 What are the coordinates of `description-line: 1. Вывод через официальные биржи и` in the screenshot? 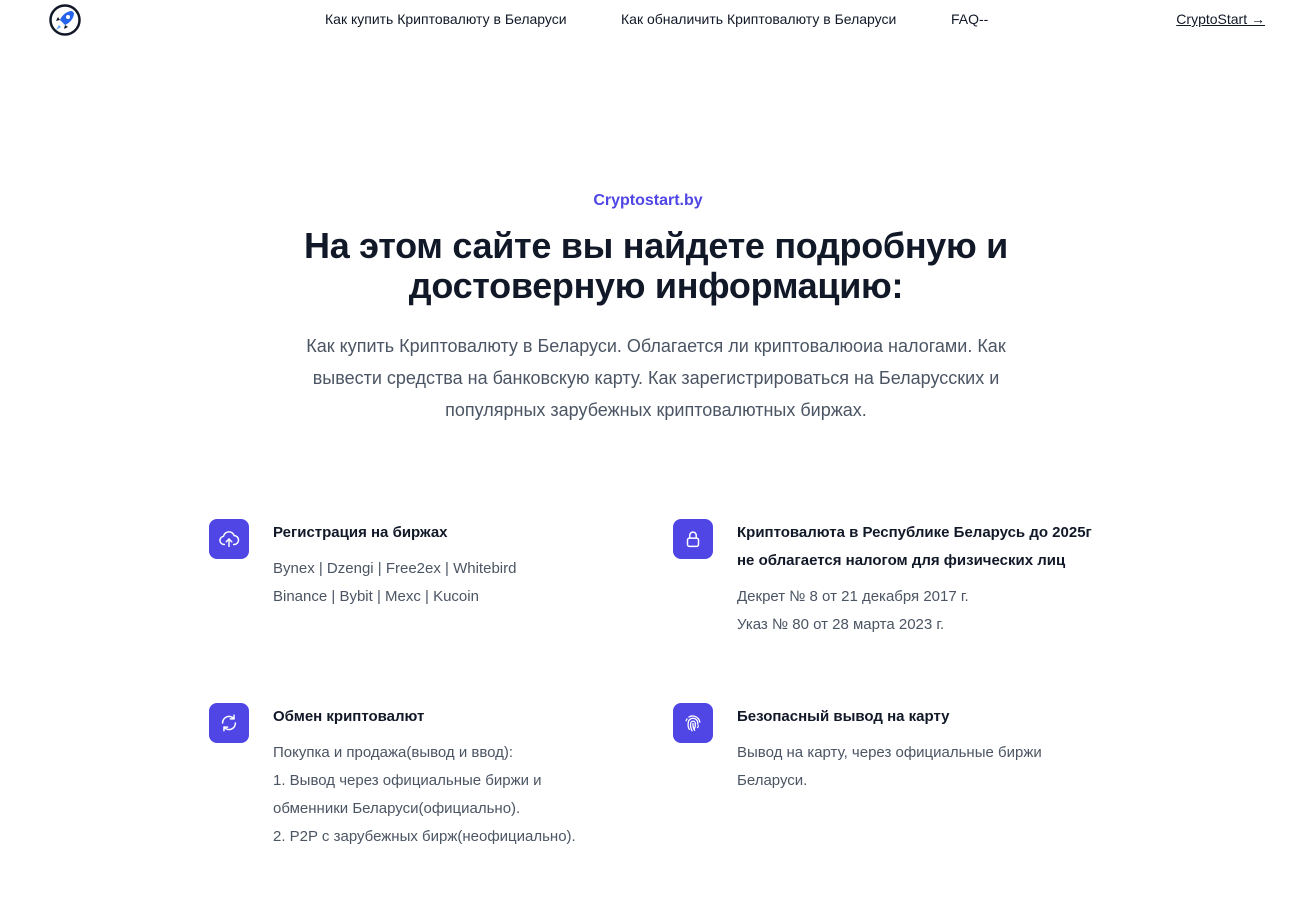 It's located at (407, 780).